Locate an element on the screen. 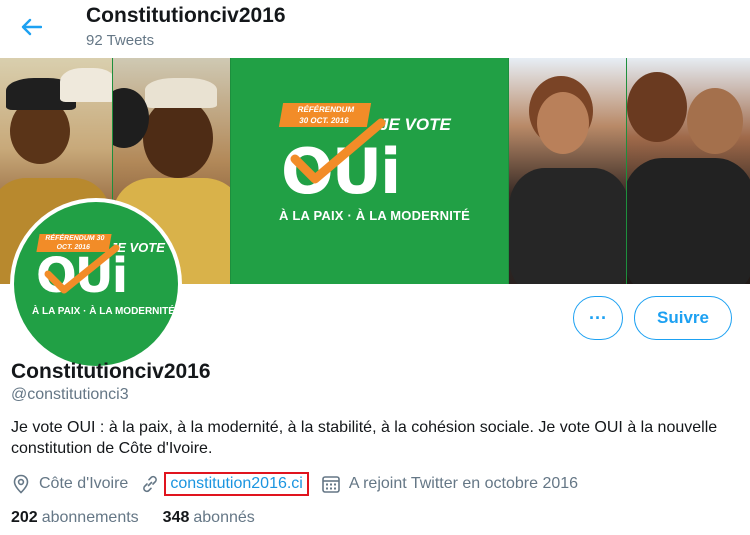  calendar-icon is located at coordinates (331, 484).